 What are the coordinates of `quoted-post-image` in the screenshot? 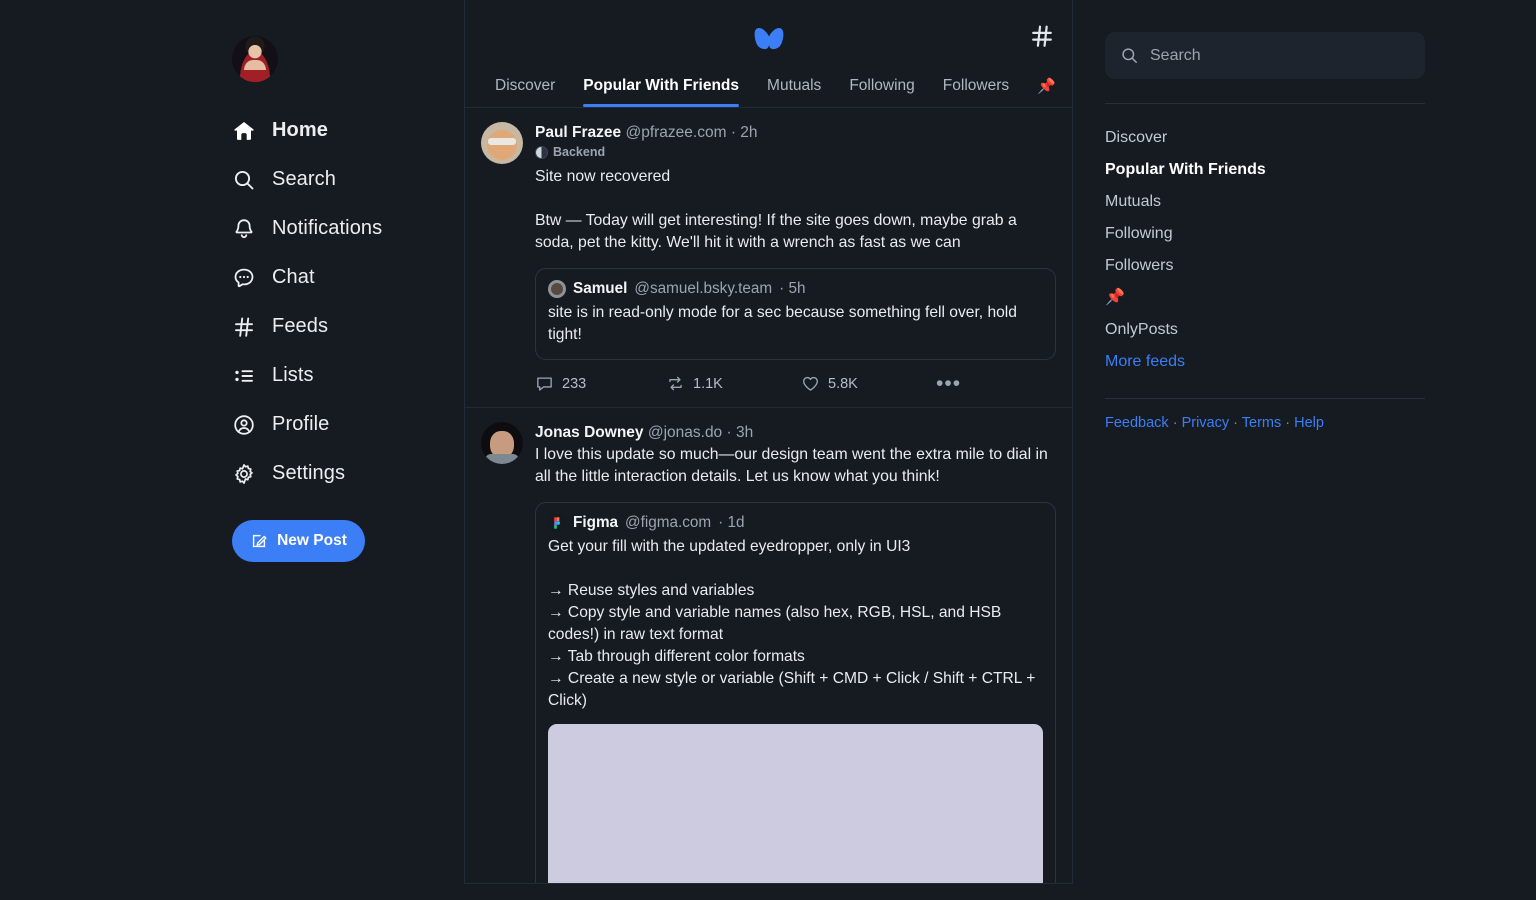 It's located at (795, 803).